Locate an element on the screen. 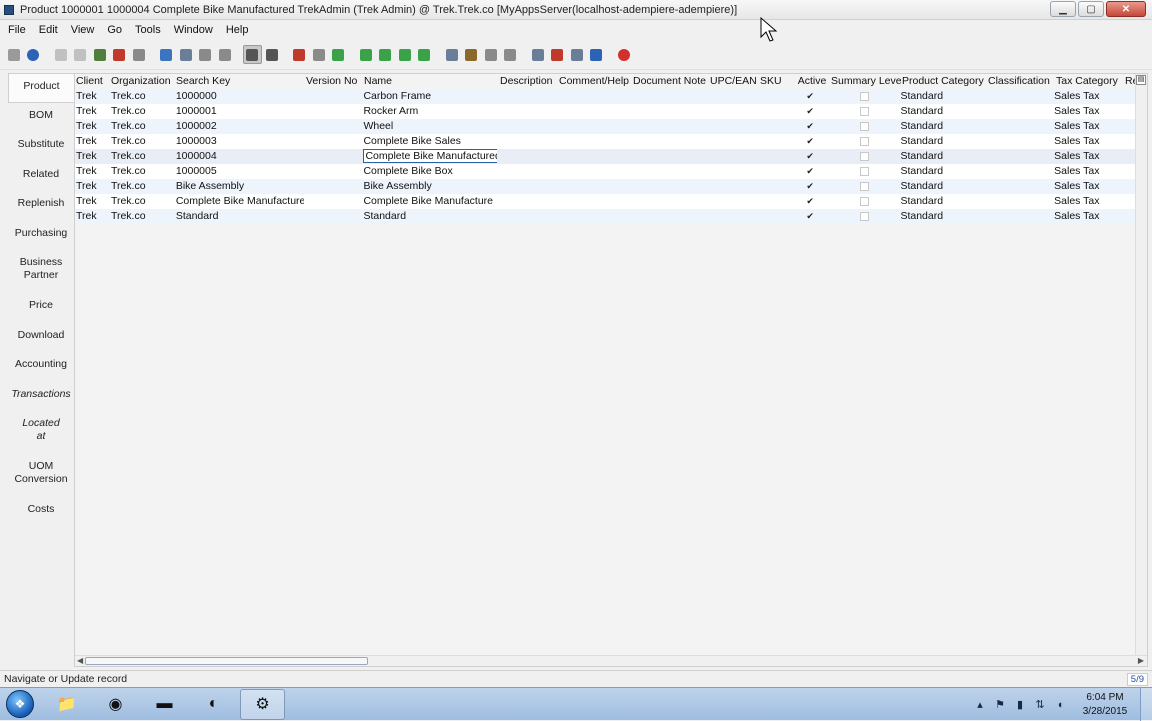 The image size is (1152, 721). search-key-cell: 1000005 is located at coordinates (240, 171).